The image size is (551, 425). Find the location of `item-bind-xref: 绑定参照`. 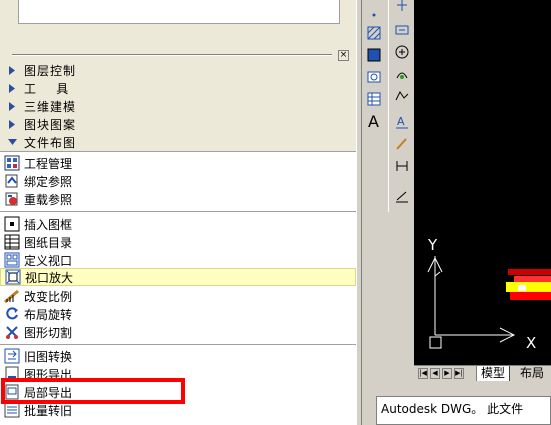

item-bind-xref: 绑定参照 is located at coordinates (178, 181).